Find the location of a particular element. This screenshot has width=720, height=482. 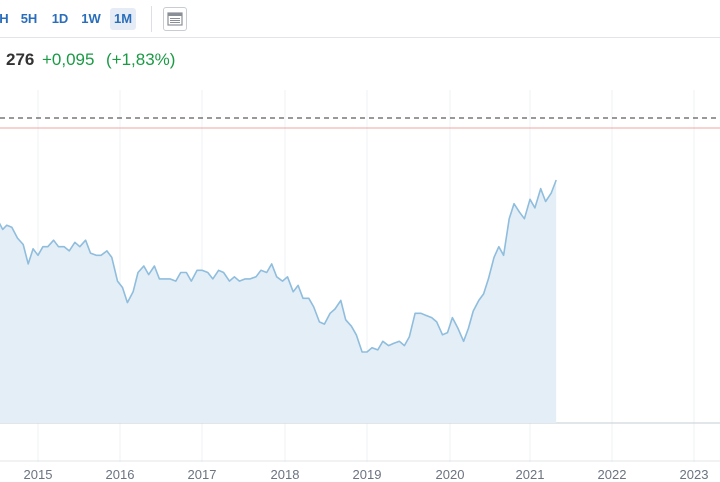

price-change-percent: (+1,83%) is located at coordinates (141, 59).